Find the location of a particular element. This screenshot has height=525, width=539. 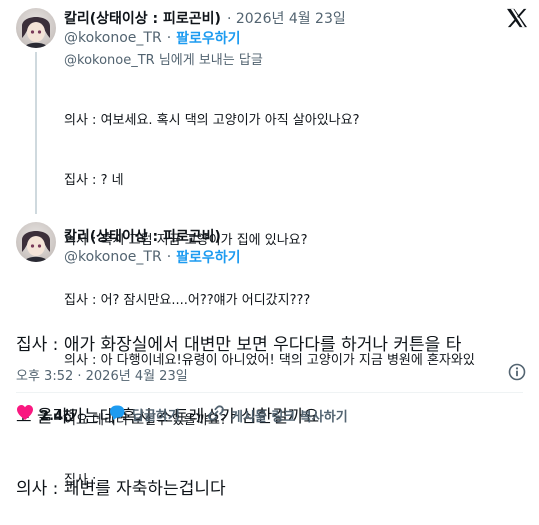

reply-tweet-follow-button: 팔로우하기 is located at coordinates (208, 38).